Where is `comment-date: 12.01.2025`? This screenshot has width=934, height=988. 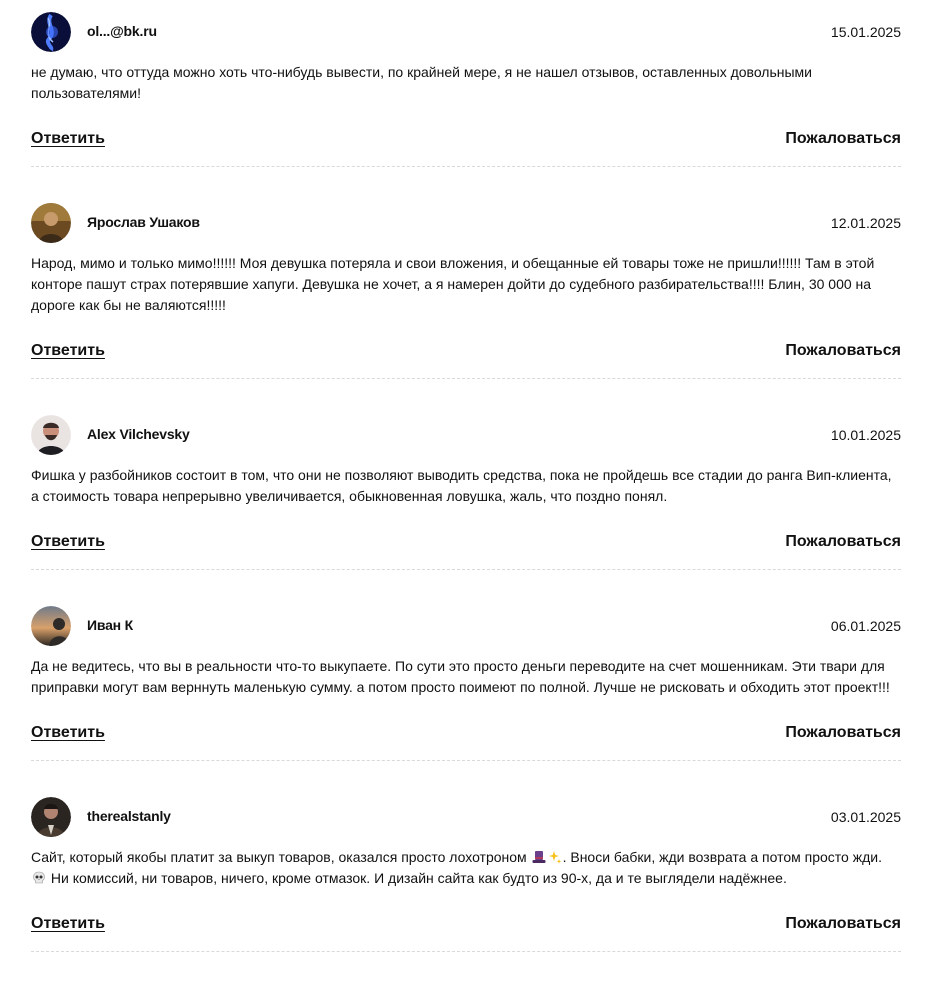
comment-date: 12.01.2025 is located at coordinates (865, 223).